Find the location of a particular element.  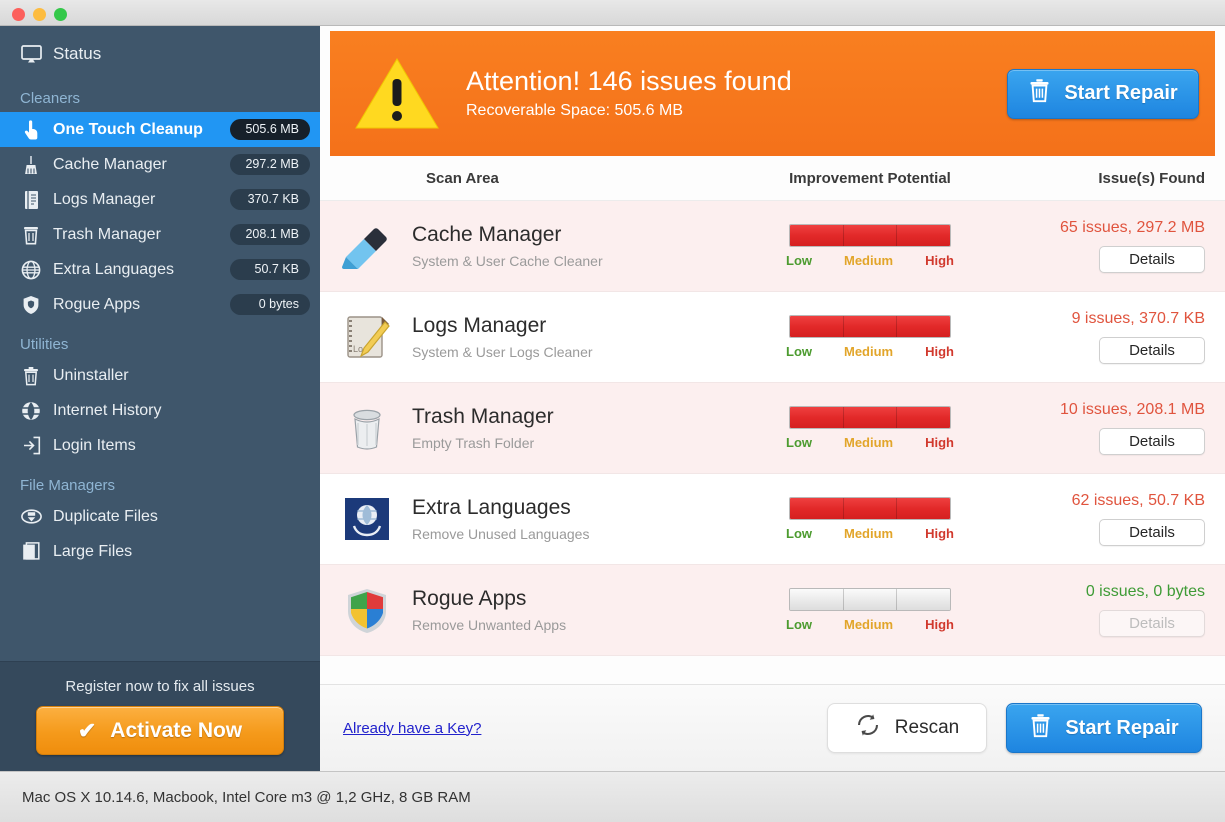

sidebar-item-badge: 505.6 MB is located at coordinates (270, 129).